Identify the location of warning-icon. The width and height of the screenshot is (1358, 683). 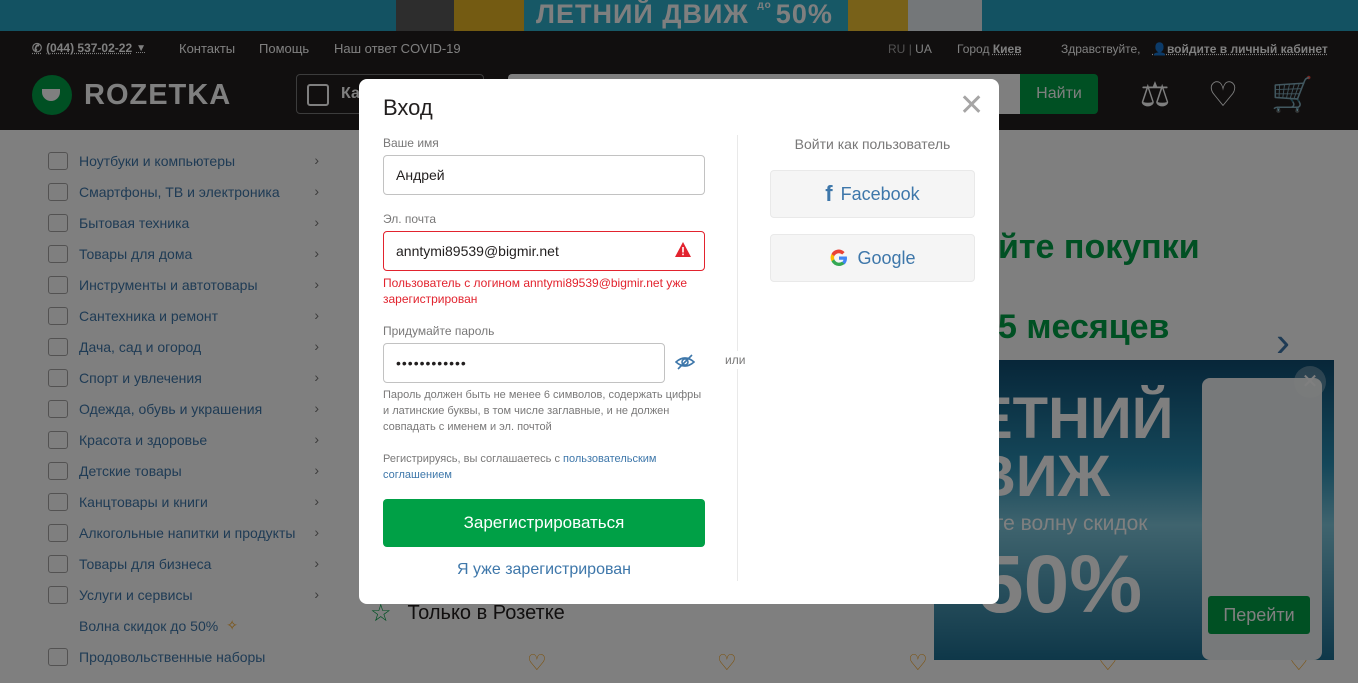
(683, 249).